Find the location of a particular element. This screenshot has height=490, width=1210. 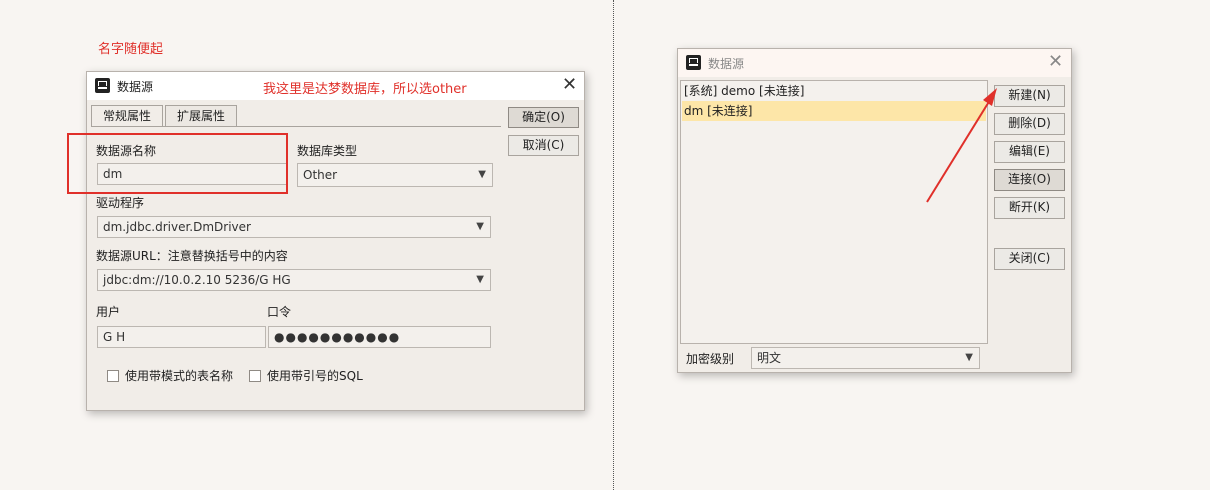

annotation-arrow is located at coordinates (961, 145).